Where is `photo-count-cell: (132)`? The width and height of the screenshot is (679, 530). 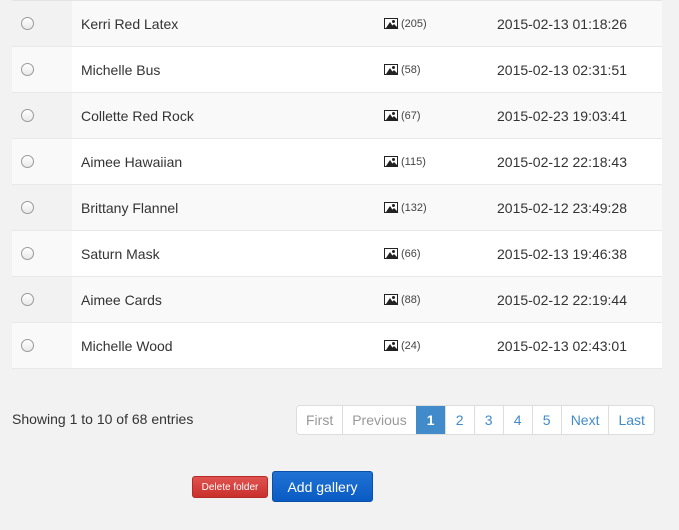 photo-count-cell: (132) is located at coordinates (440, 207).